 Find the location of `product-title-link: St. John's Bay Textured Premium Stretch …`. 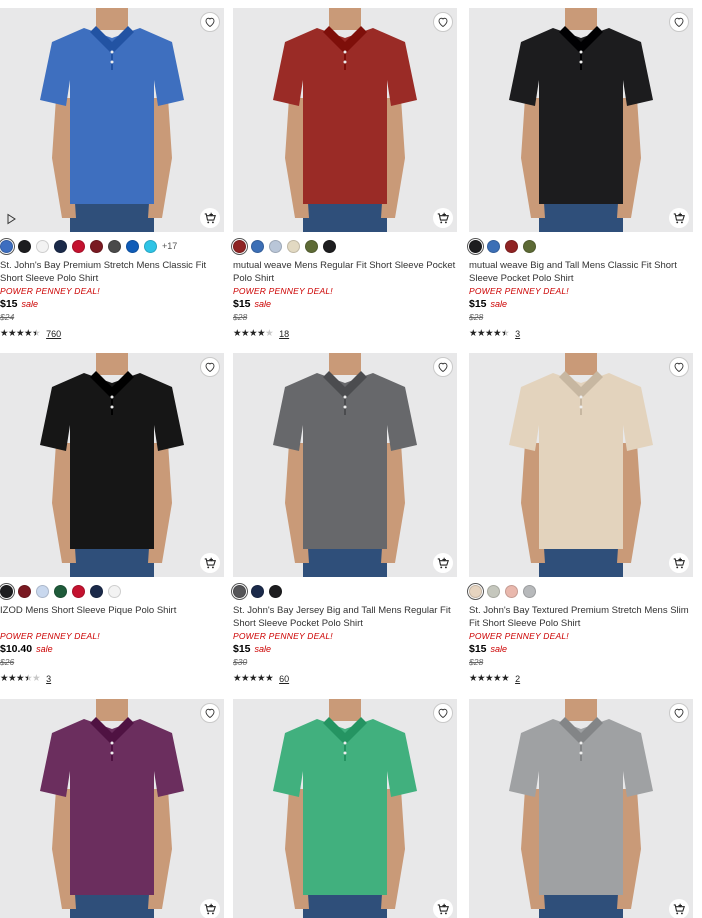

product-title-link: St. John's Bay Textured Premium Stretch … is located at coordinates (581, 617).